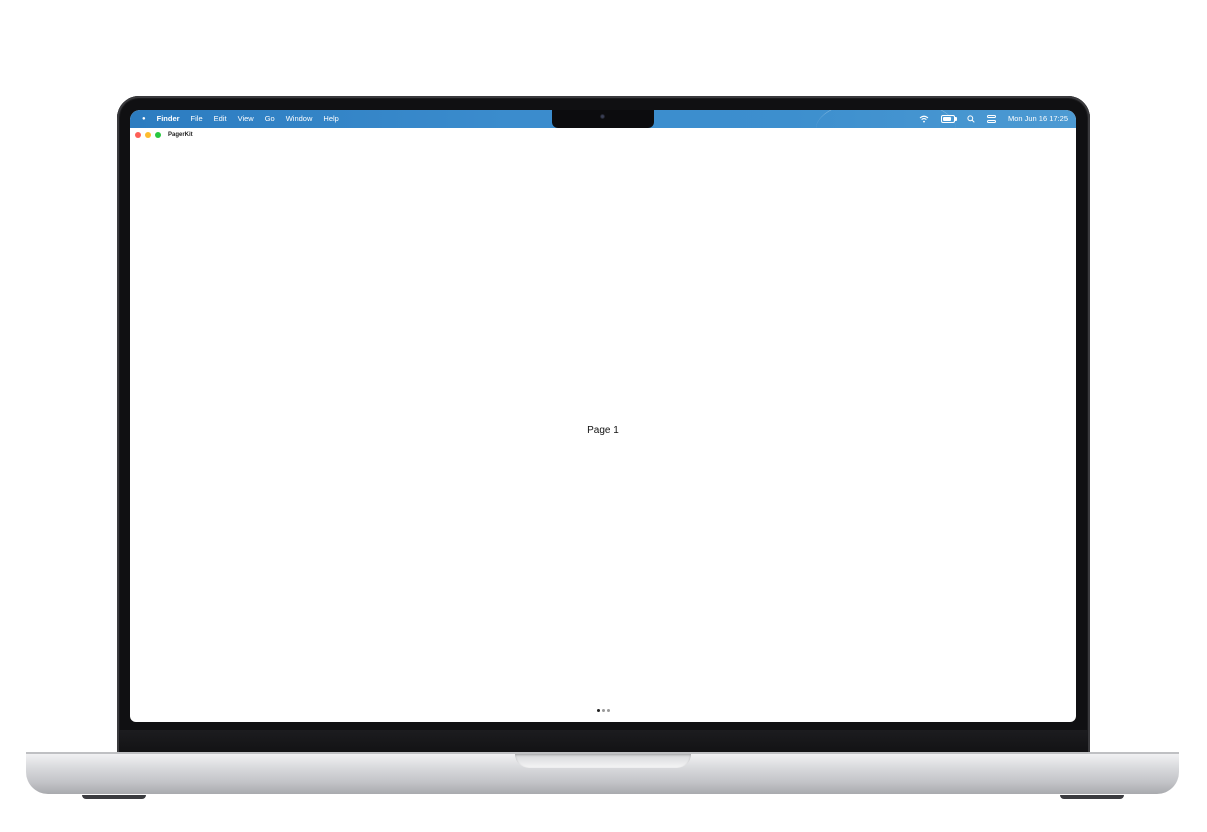 The image size is (1207, 832). Describe the element at coordinates (138, 135) in the screenshot. I see `close-button` at that location.